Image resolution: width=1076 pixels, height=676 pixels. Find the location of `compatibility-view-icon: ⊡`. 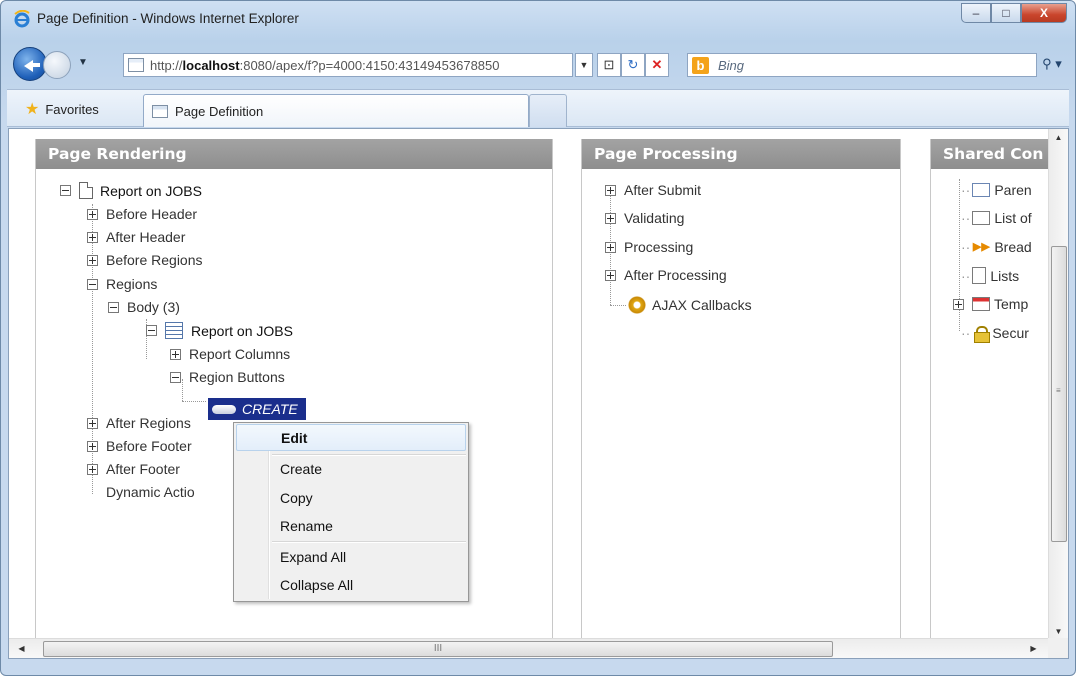

compatibility-view-icon: ⊡ is located at coordinates (609, 65).